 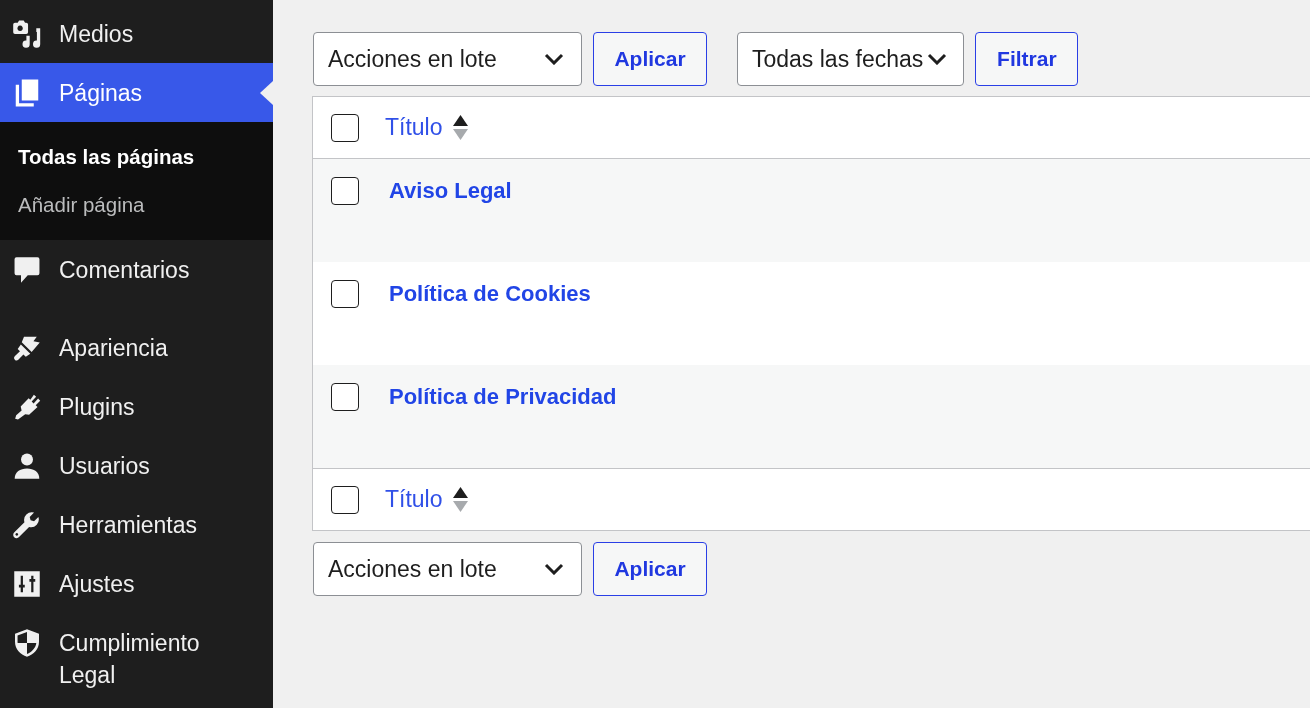 I want to click on sidebar-menu-item: Apariencia, so click(x=136, y=347).